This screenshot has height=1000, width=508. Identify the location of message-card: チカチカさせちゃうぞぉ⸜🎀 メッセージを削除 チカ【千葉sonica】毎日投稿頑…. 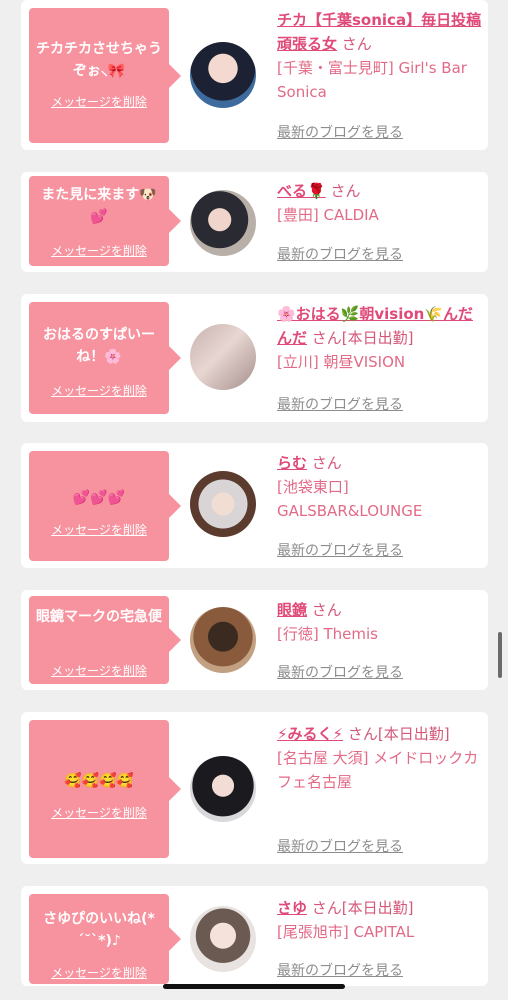
(254, 75).